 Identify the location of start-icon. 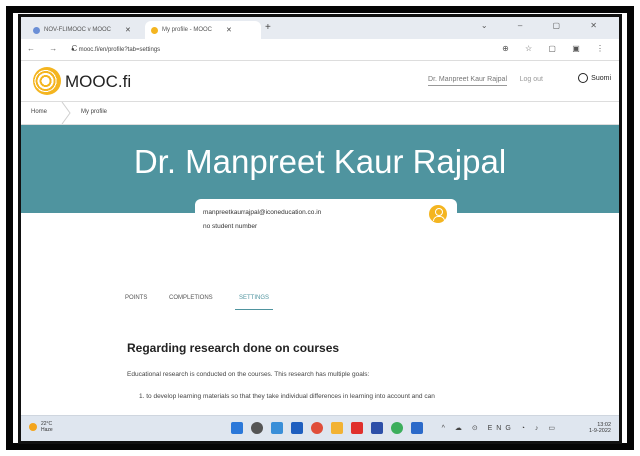
(237, 428).